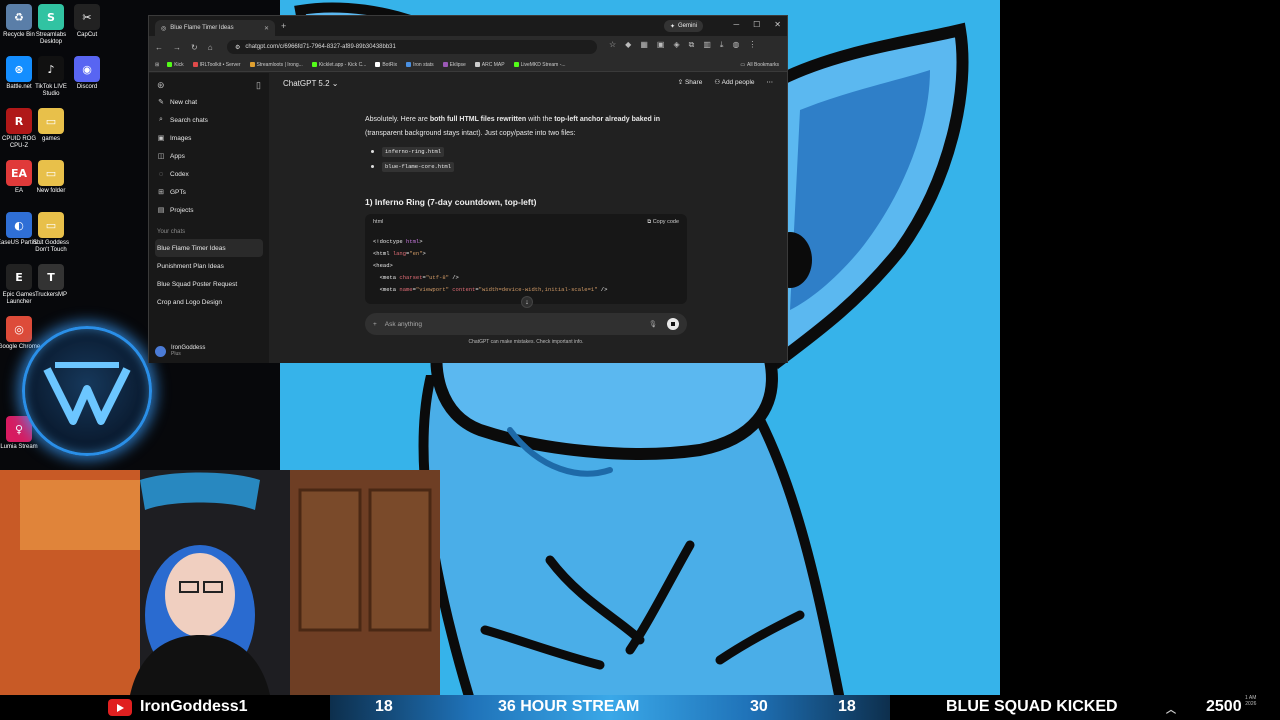 This screenshot has height=720, width=1280. I want to click on share-button: ⇪ Share, so click(690, 82).